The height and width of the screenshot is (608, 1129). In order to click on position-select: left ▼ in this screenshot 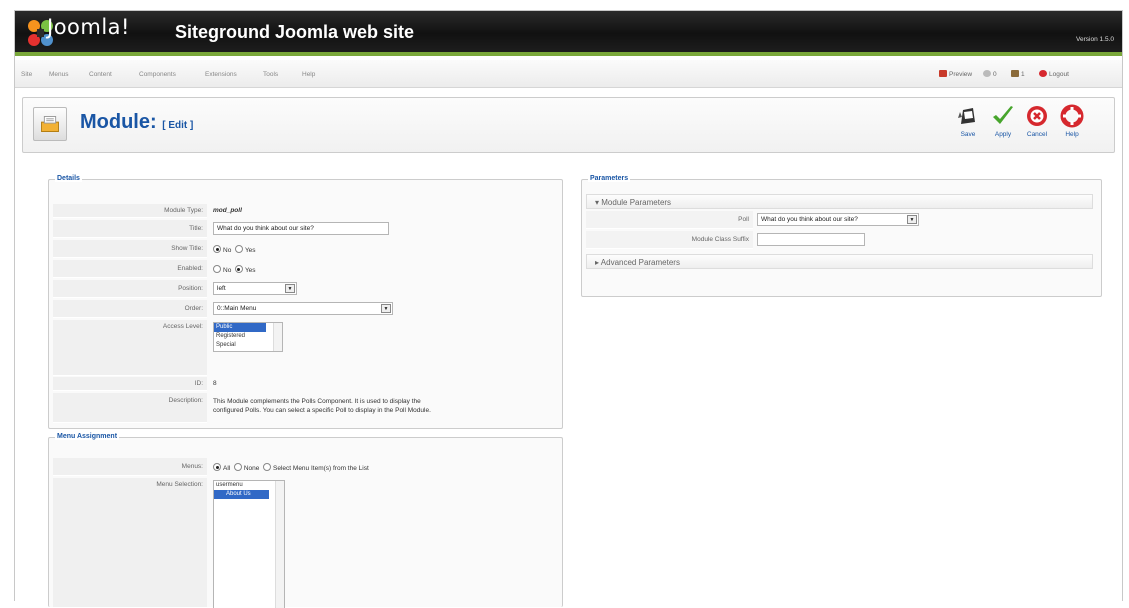, I will do `click(255, 288)`.